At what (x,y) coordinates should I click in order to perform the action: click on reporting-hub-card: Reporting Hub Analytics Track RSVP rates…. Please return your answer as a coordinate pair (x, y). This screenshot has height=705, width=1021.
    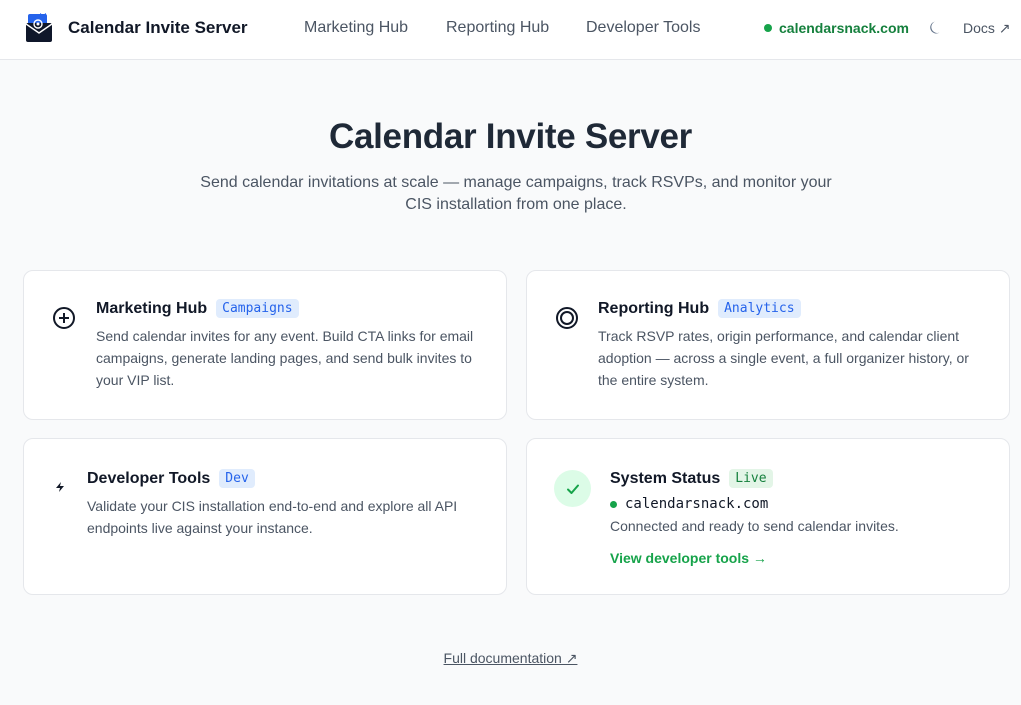
    Looking at the image, I should click on (768, 345).